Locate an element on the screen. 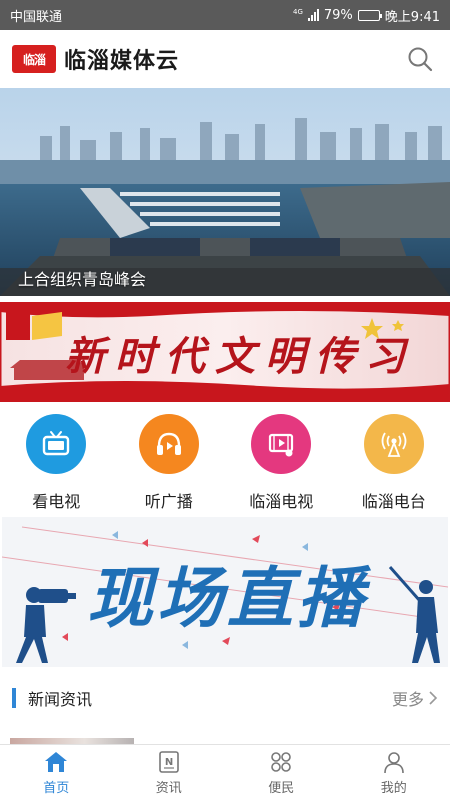 The image size is (450, 800). svg-text: N is located at coordinates (169, 762).